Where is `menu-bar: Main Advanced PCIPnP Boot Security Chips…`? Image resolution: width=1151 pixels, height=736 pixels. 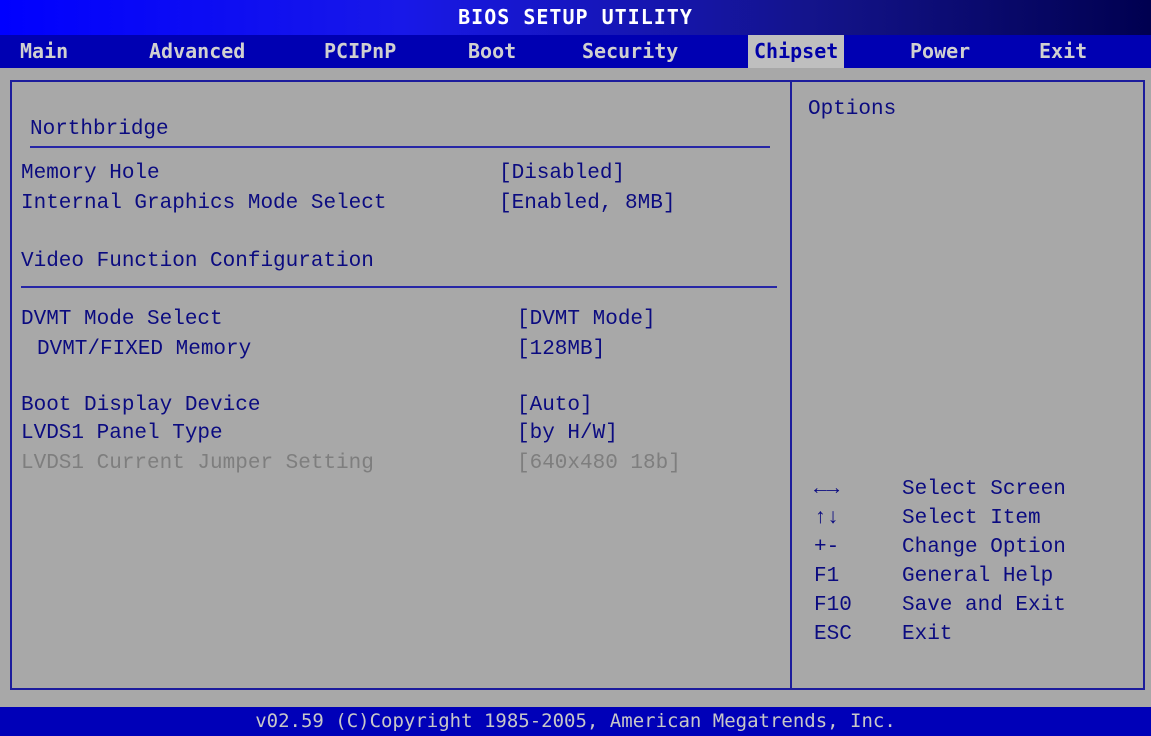
menu-bar: Main Advanced PCIPnP Boot Security Chips… is located at coordinates (575, 51).